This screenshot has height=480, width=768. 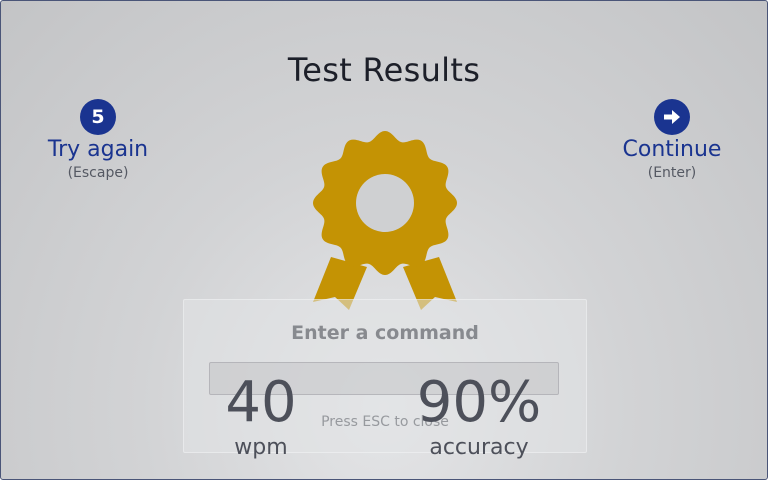 I want to click on accuracy-label: accuracy, so click(x=479, y=447).